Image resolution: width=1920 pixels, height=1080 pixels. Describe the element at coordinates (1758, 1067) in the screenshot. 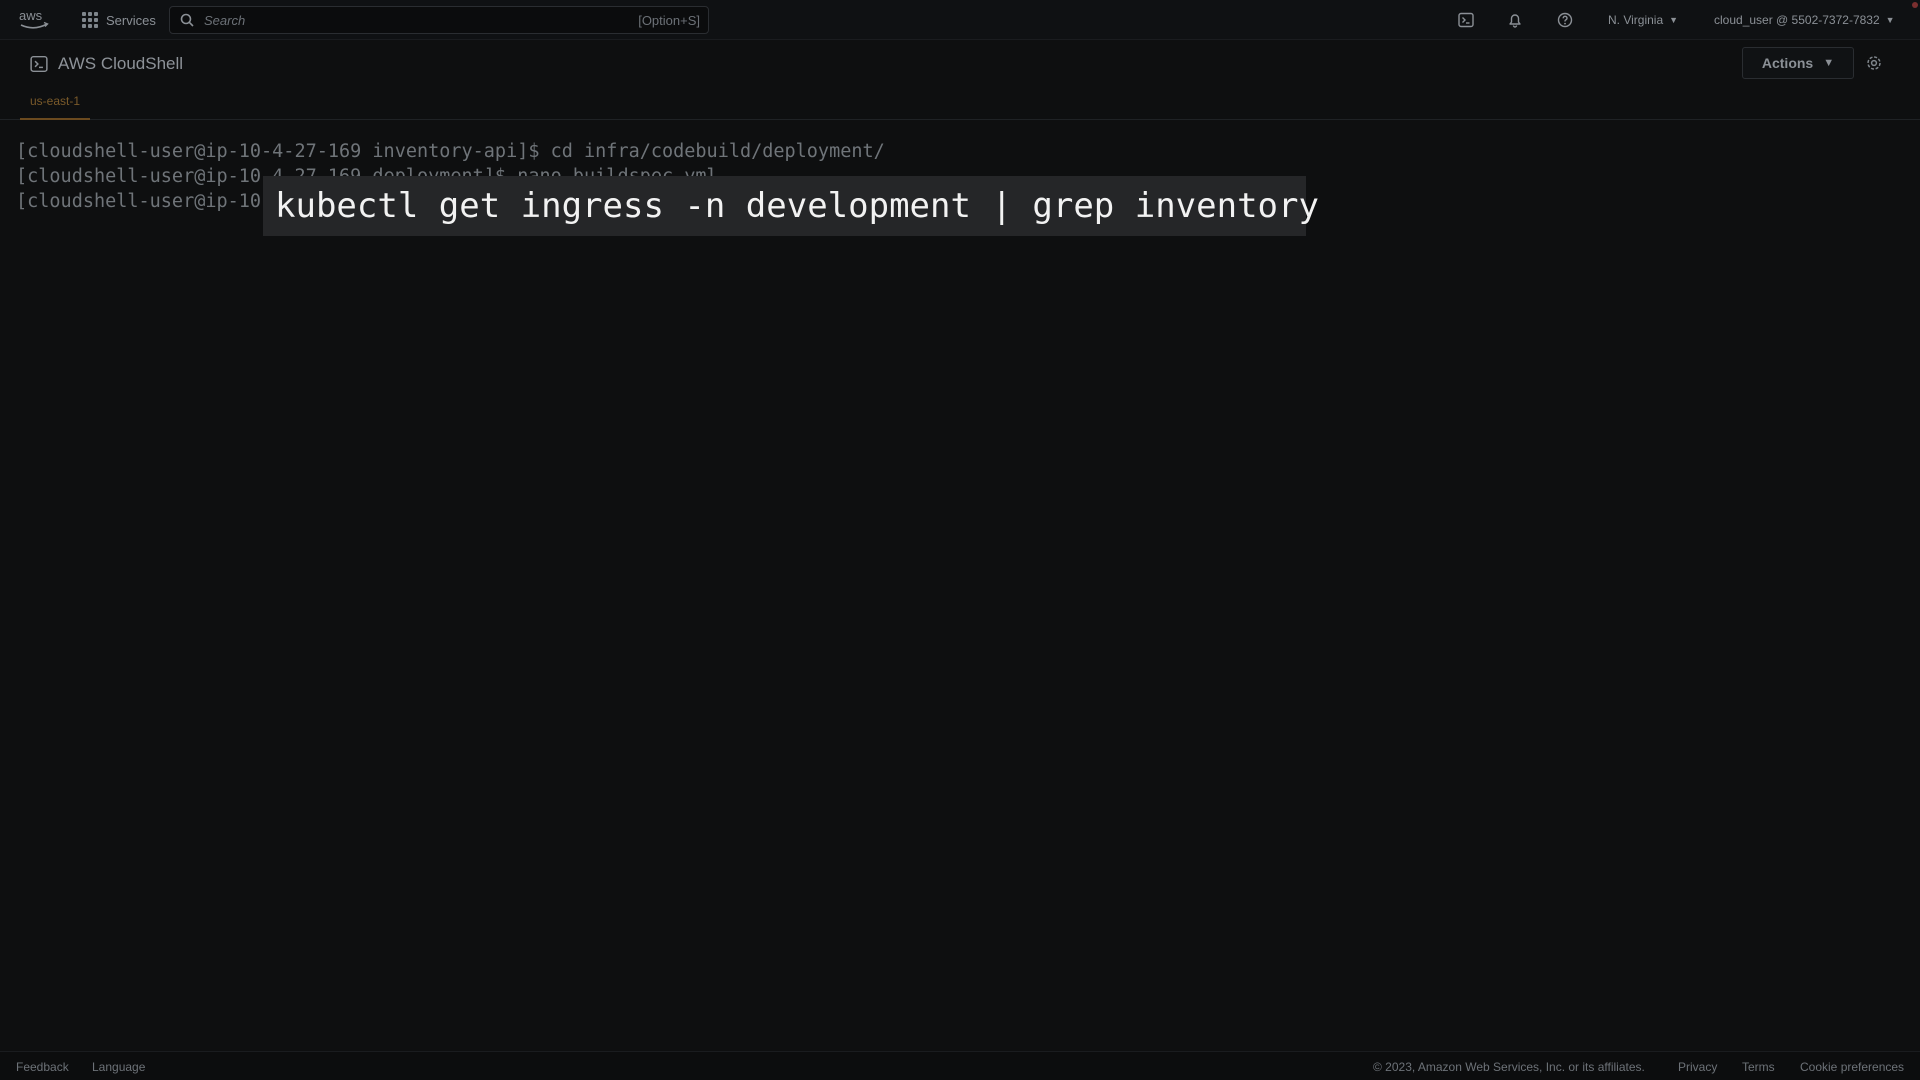

I see `terms-link: Terms` at that location.